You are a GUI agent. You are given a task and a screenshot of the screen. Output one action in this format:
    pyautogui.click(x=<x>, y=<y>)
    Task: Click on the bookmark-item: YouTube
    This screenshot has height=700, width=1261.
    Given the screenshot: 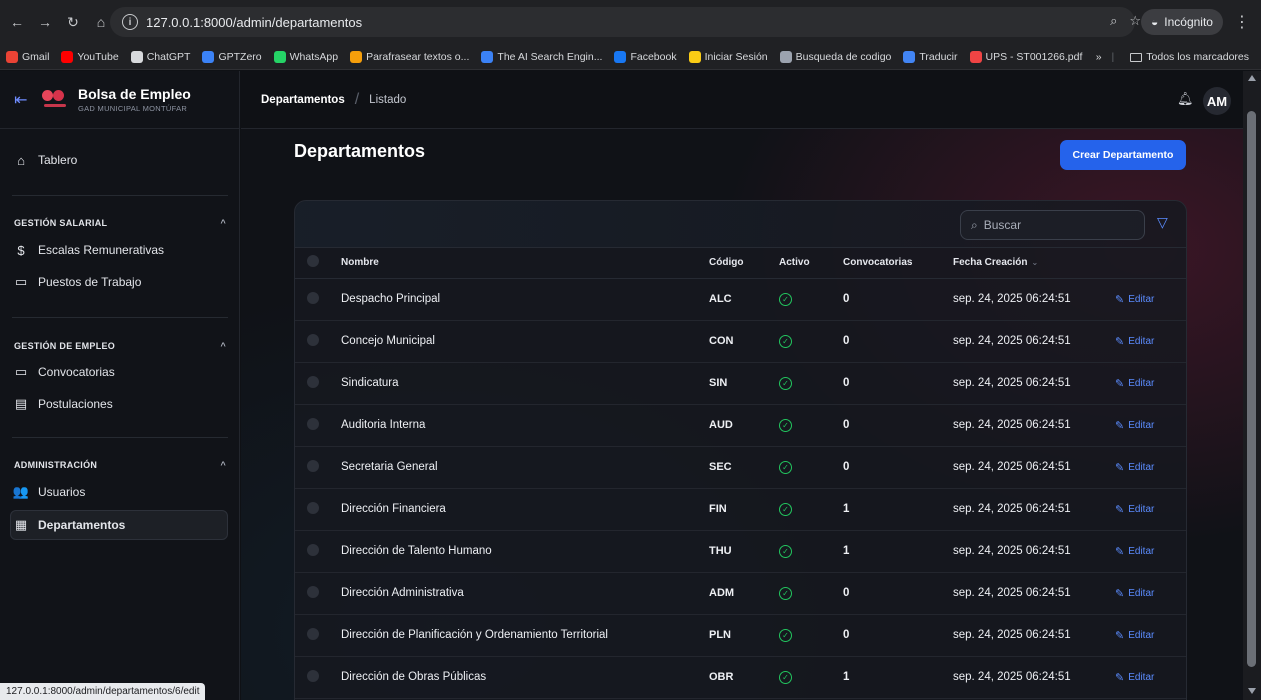 What is the action you would take?
    pyautogui.click(x=89, y=56)
    